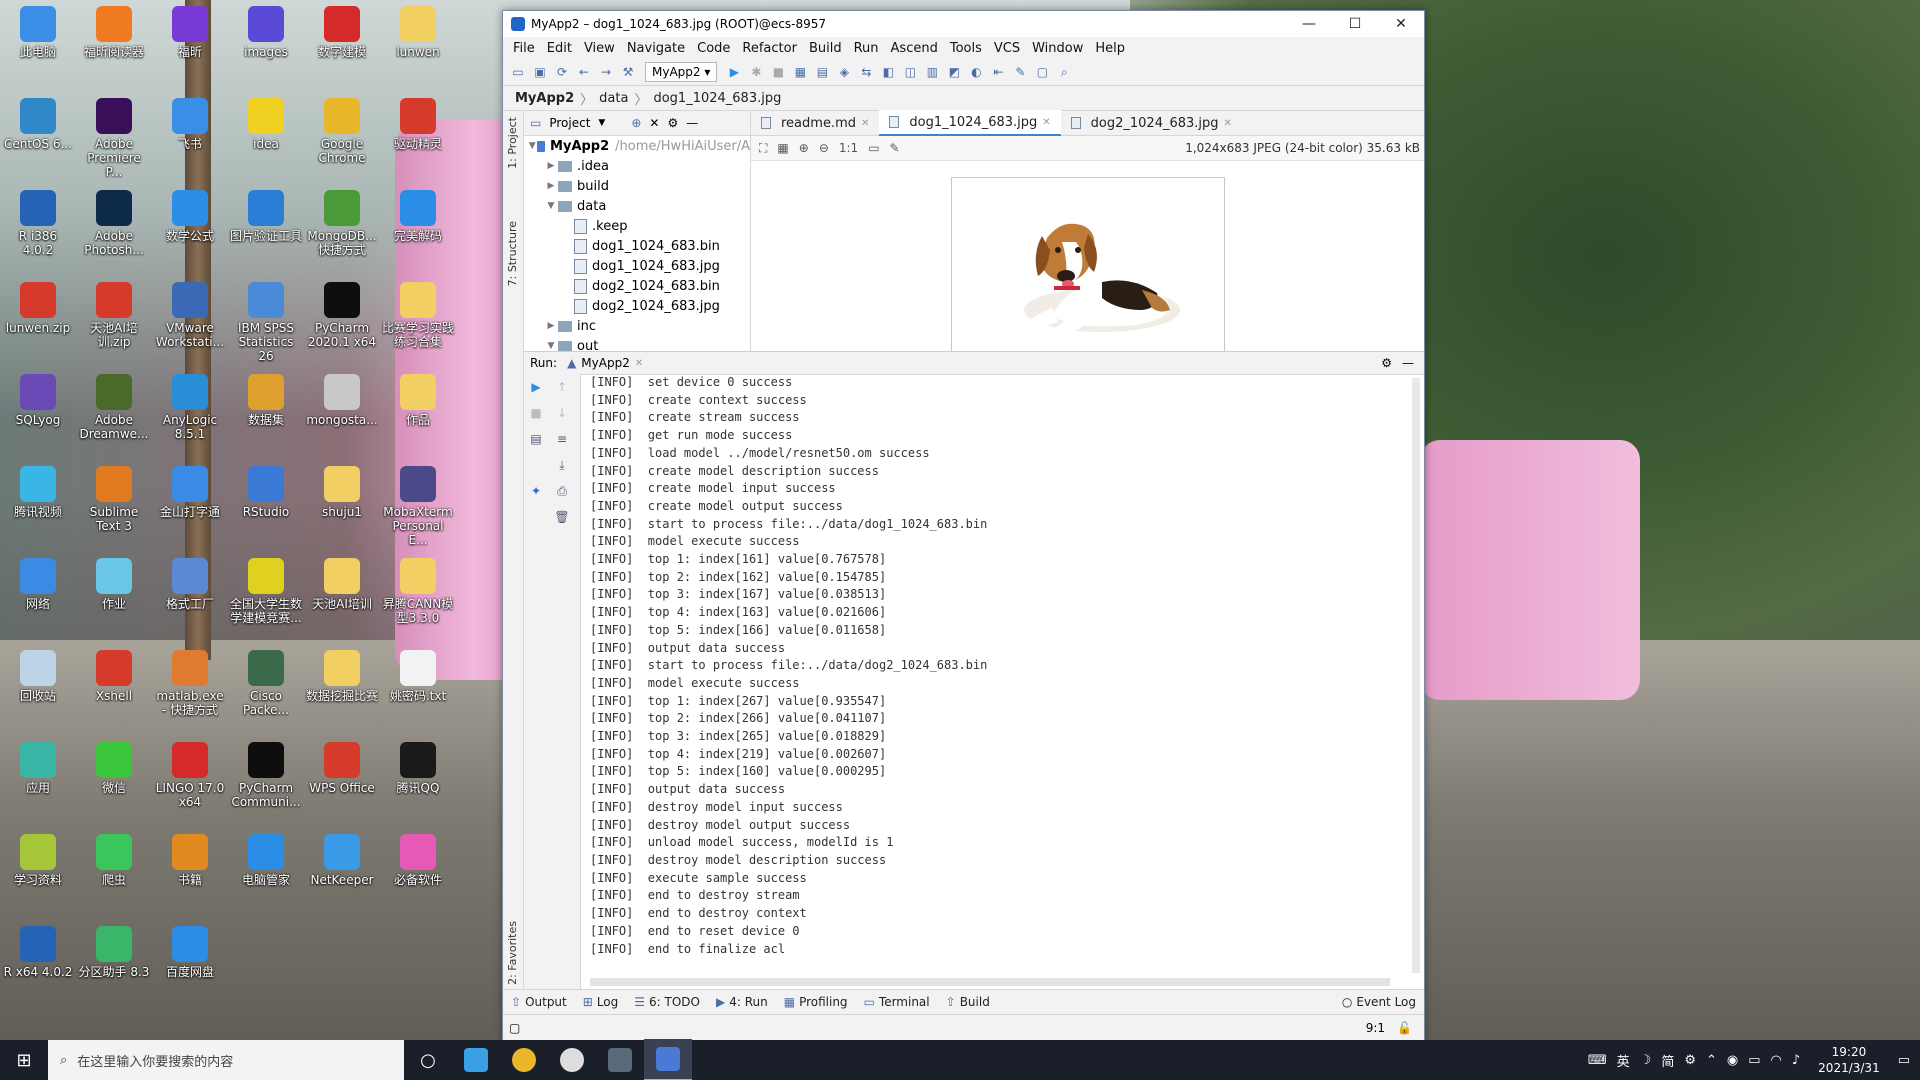  Describe the element at coordinates (562, 492) in the screenshot. I see `print-icon: ⎙` at that location.